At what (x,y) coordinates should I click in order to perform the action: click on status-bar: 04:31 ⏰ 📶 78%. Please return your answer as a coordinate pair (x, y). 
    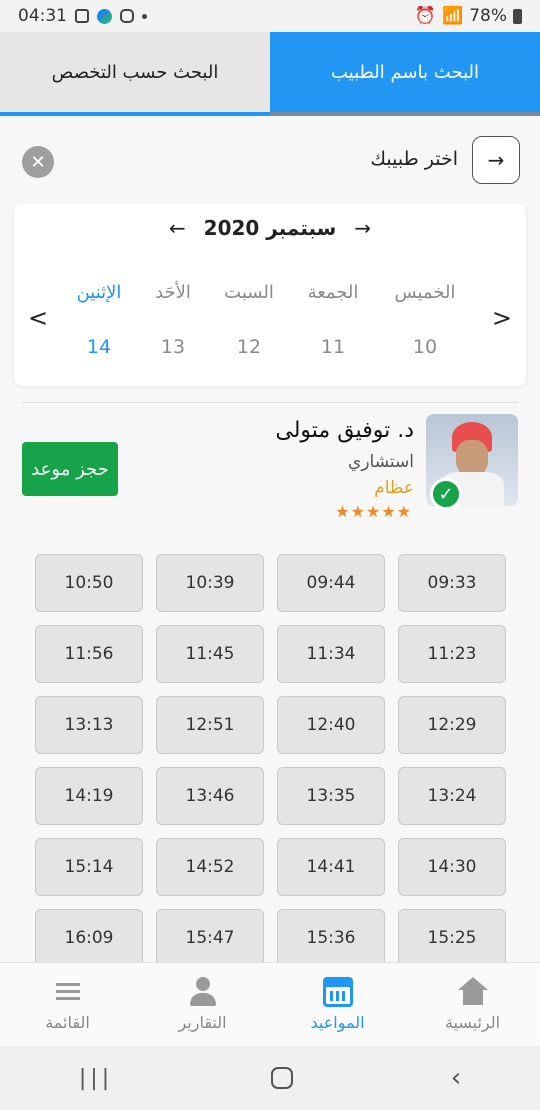
    Looking at the image, I should click on (270, 16).